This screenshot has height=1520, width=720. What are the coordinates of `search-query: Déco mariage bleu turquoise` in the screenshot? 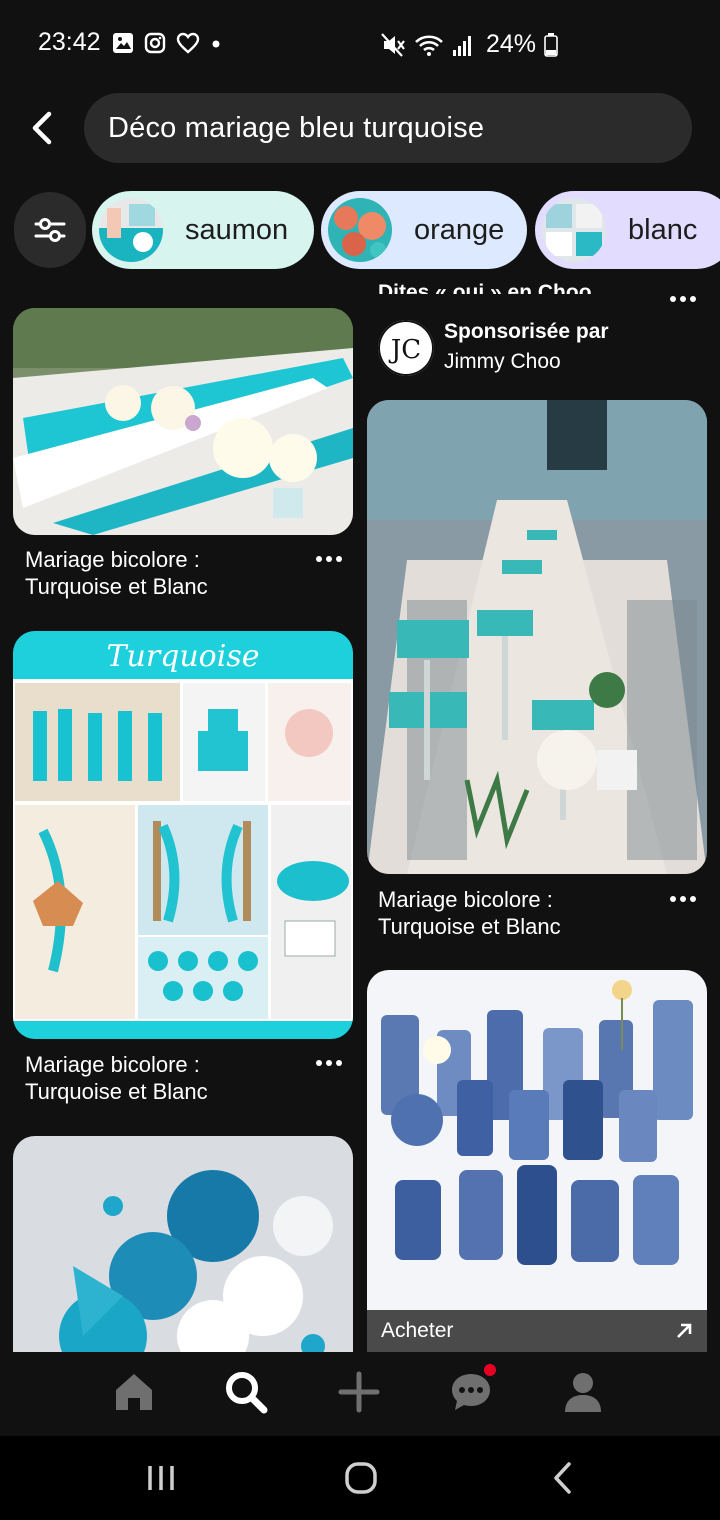 It's located at (296, 127).